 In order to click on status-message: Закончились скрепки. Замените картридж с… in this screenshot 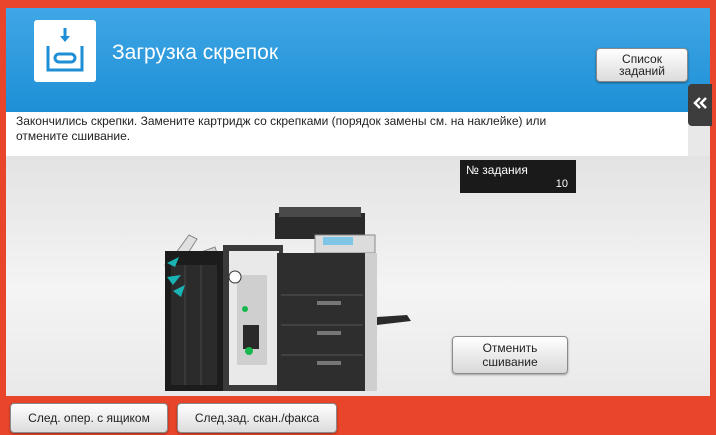, I will do `click(281, 128)`.